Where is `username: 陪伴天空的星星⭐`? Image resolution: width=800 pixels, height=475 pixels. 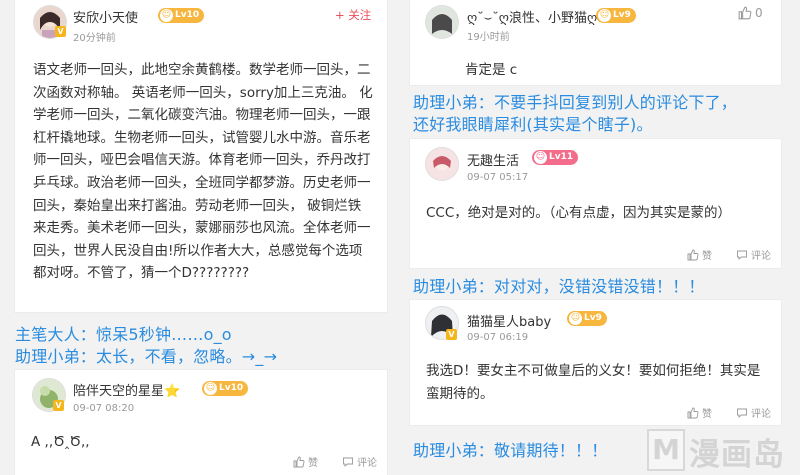 username: 陪伴天空的星星⭐ is located at coordinates (126, 389).